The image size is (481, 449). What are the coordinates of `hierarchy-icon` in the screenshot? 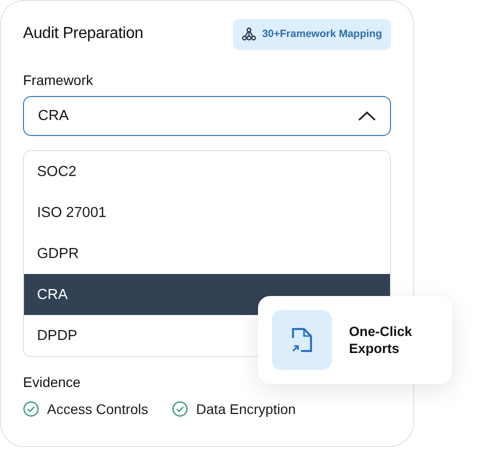 It's located at (249, 34).